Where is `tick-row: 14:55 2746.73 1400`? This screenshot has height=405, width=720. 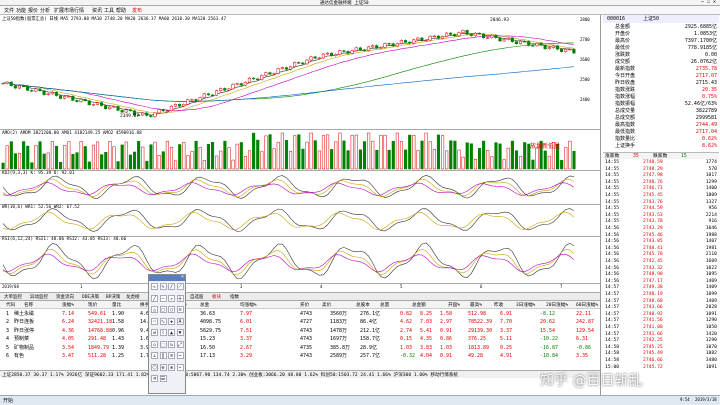 tick-row: 14:55 2746.73 1400 is located at coordinates (661, 189).